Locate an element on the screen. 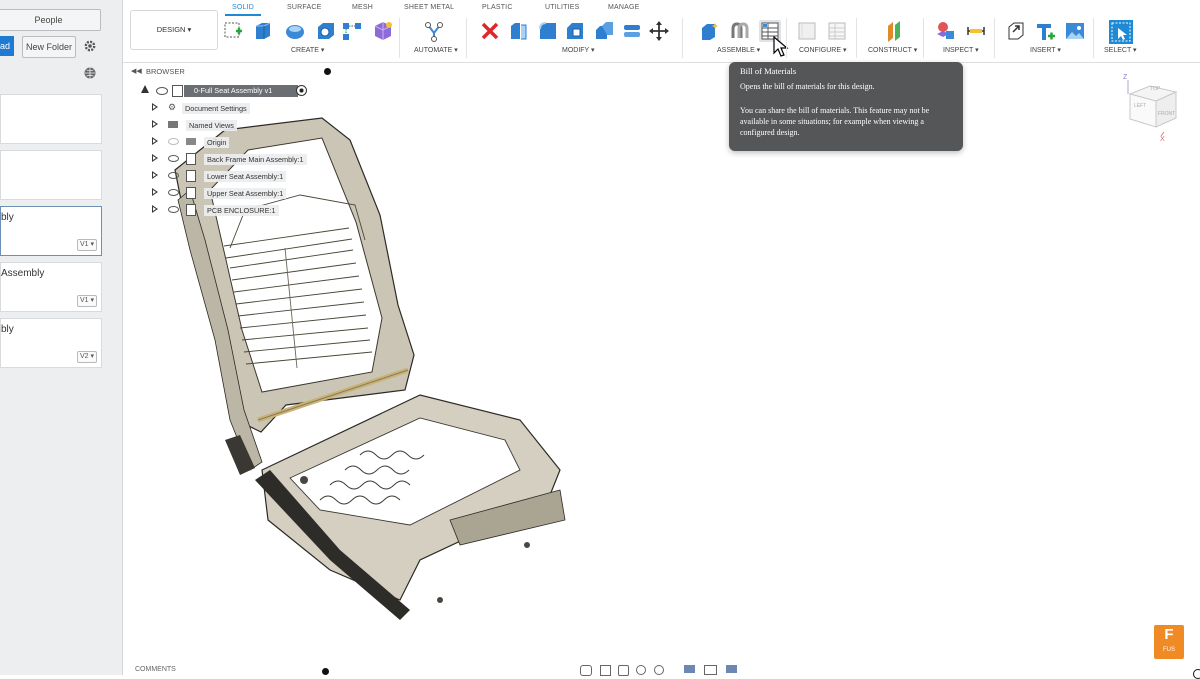 This screenshot has width=1200, height=679. browser-item-back-frame: Back Frame Main Assembly:1 is located at coordinates (237, 159).